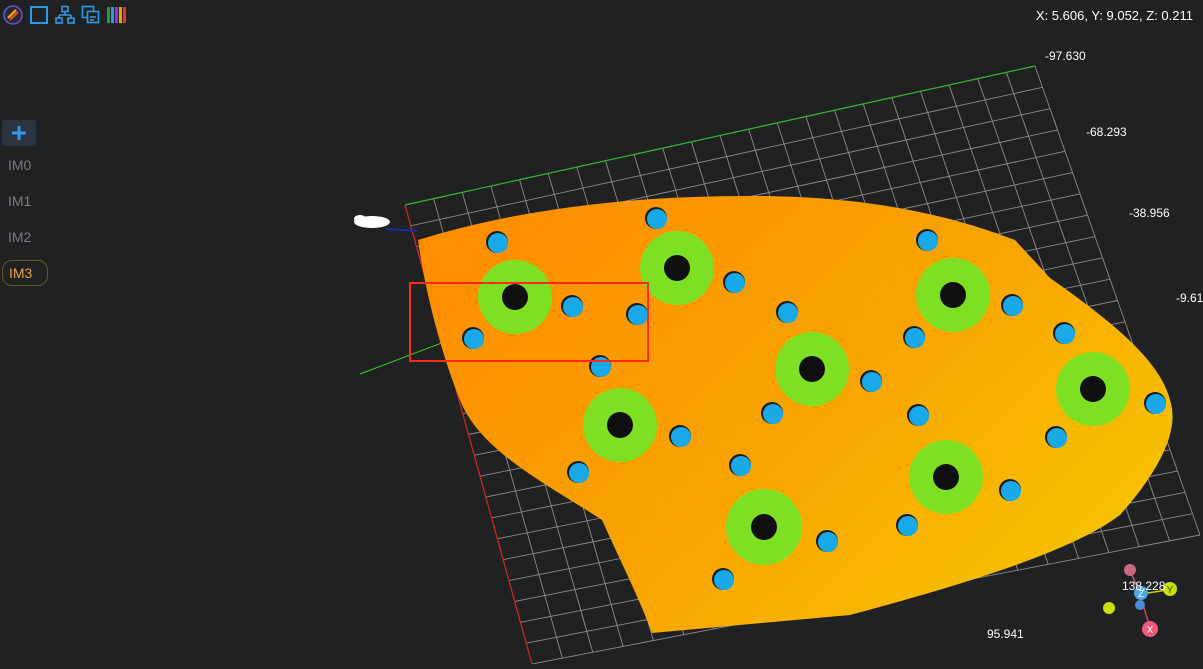 The height and width of the screenshot is (669, 1203). What do you see at coordinates (24, 201) in the screenshot?
I see `image-item-im1: IM1` at bounding box center [24, 201].